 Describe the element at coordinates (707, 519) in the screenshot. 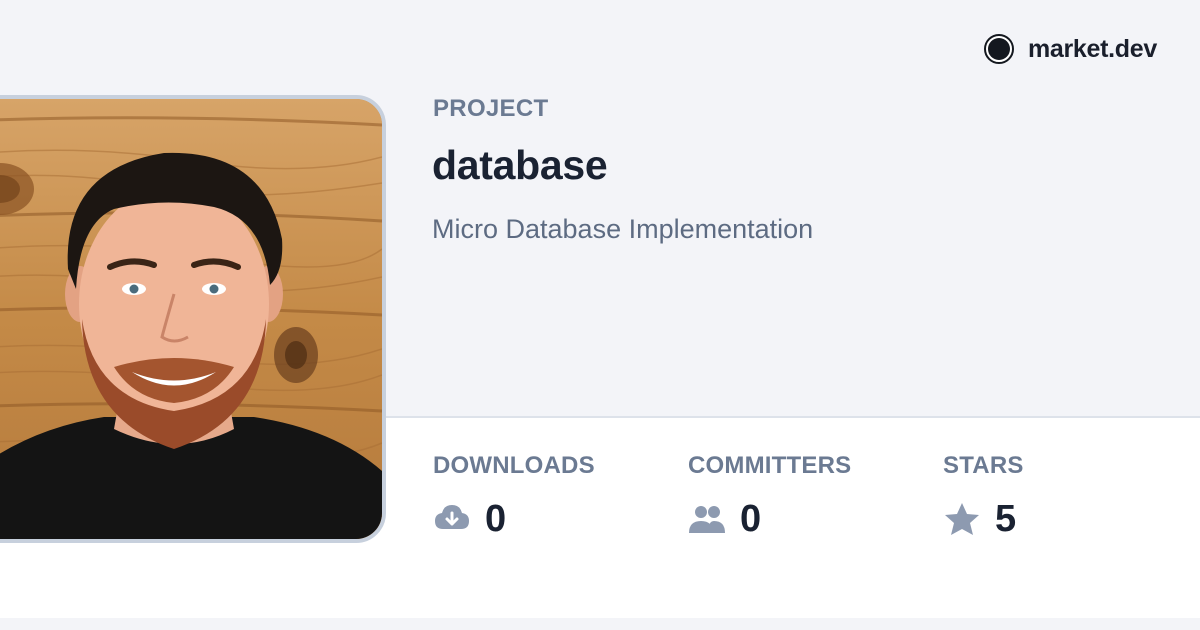

I see `users-icon` at that location.